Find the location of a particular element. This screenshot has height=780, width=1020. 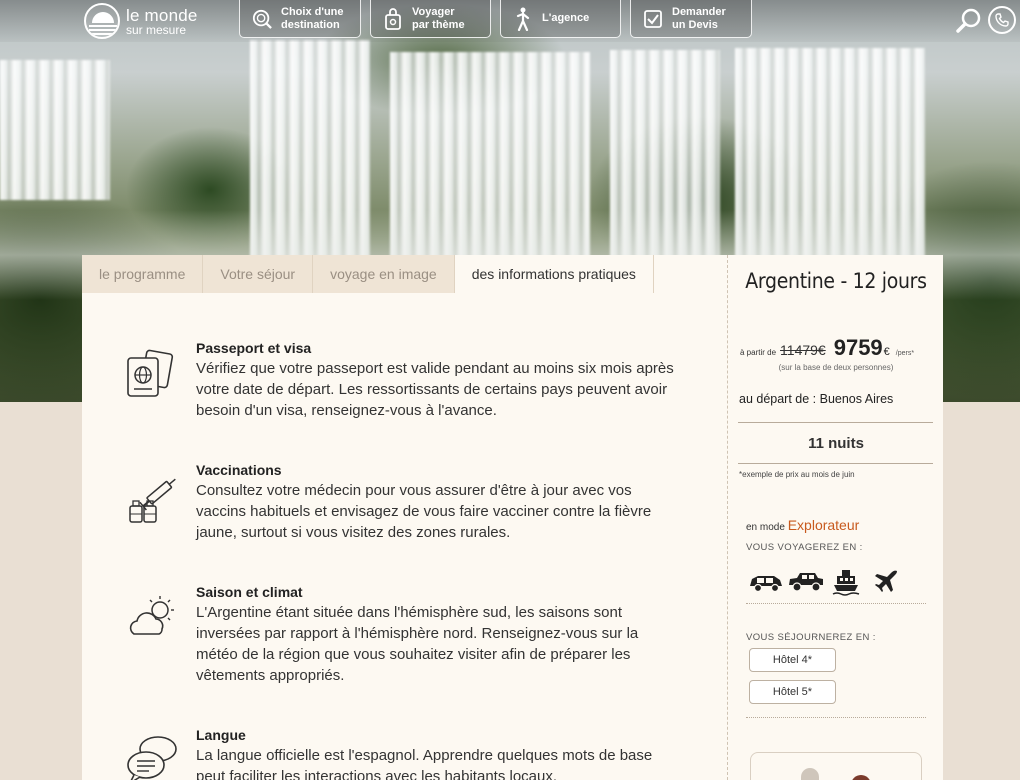

tab-your-stay: Votre séjour is located at coordinates (258, 274).